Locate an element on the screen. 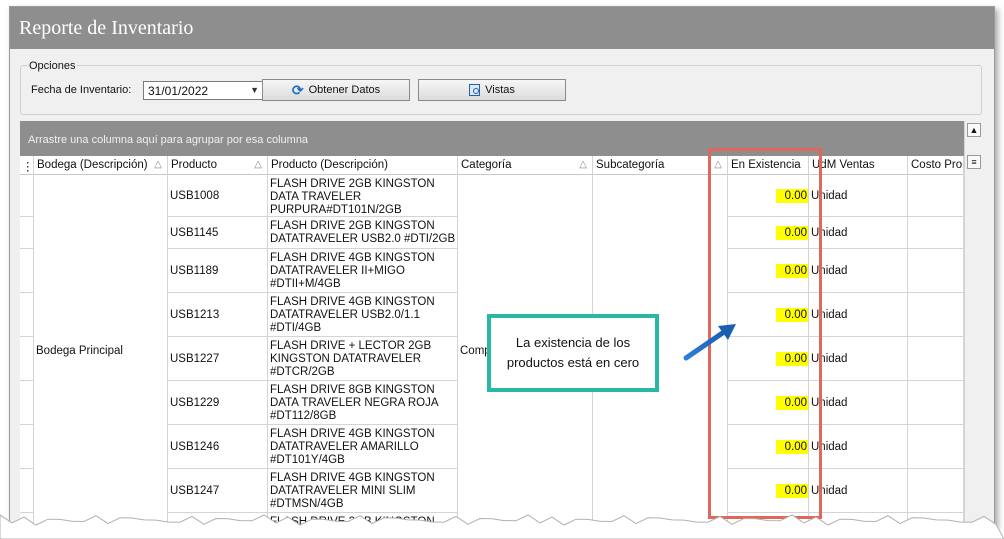 This screenshot has height=539, width=1004. grid-menu-icon: ≡ is located at coordinates (974, 162).